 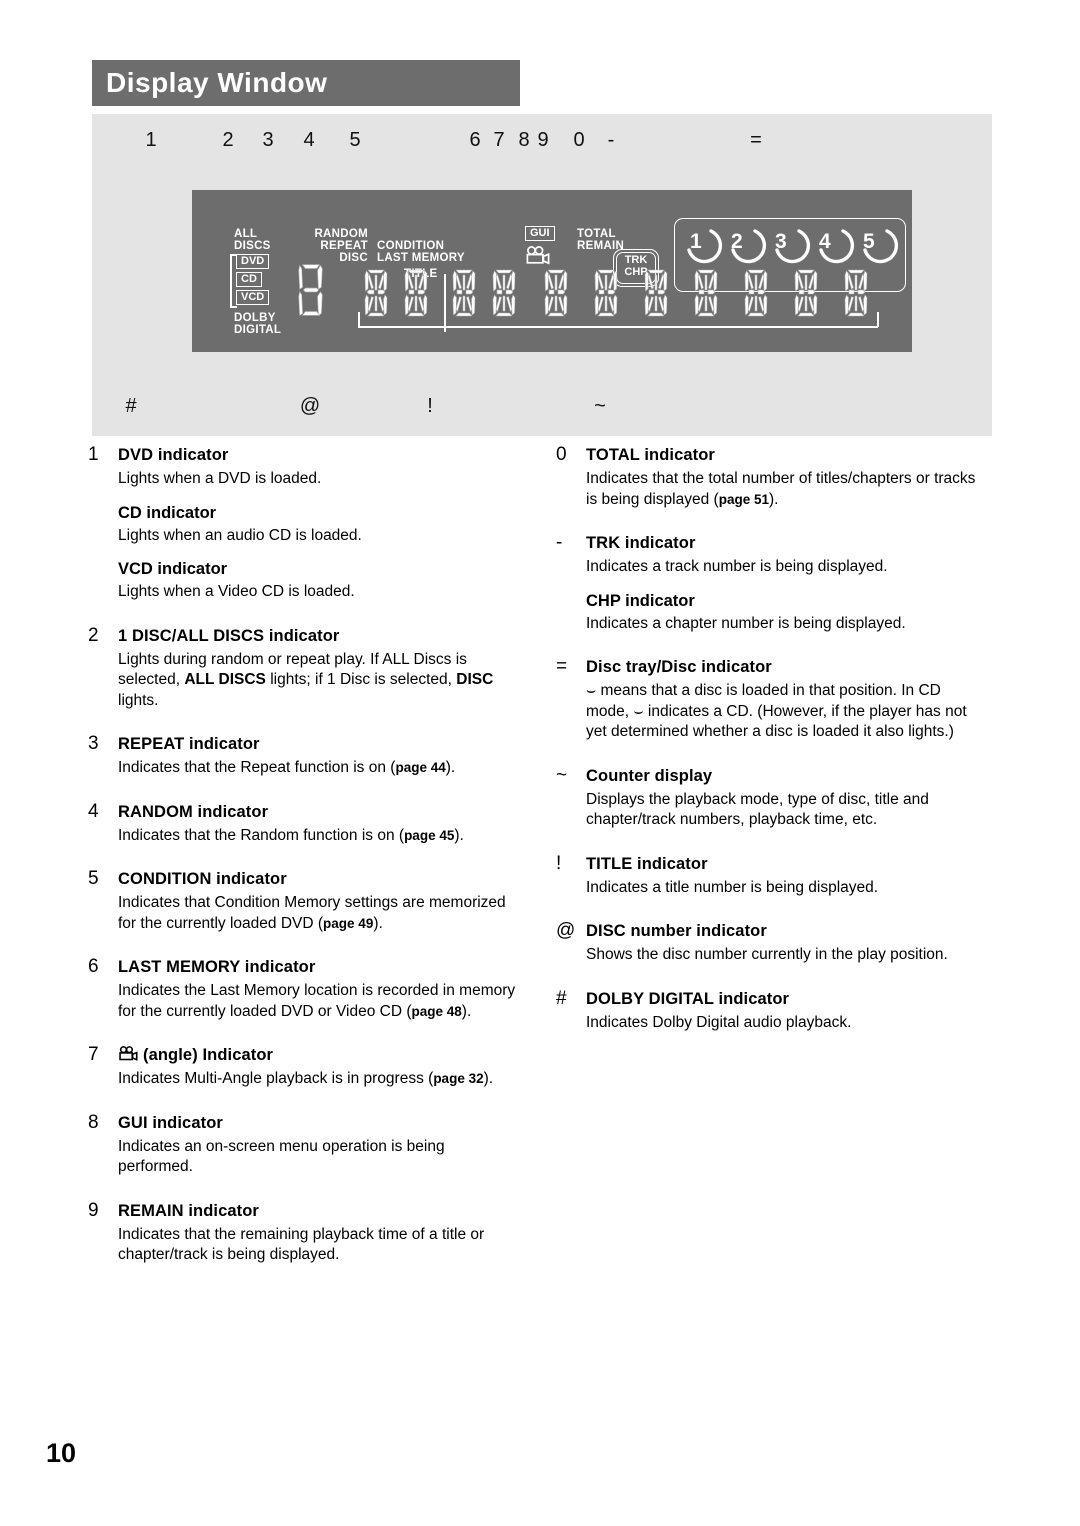 I want to click on label-random: RANDOM, so click(x=341, y=234).